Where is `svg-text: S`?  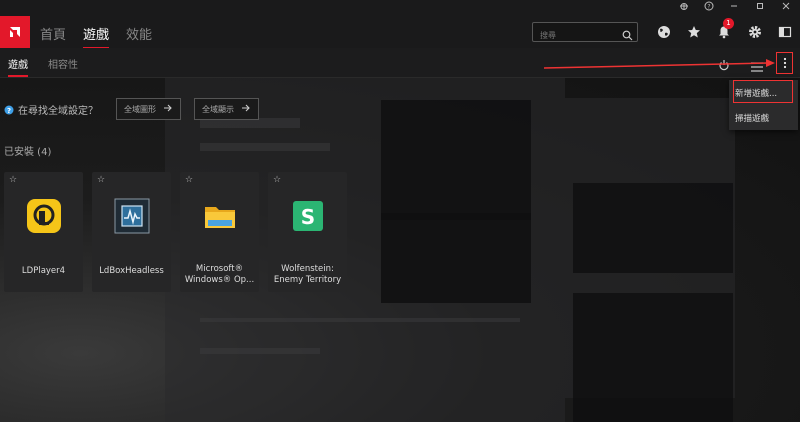
svg-text: S is located at coordinates (308, 217).